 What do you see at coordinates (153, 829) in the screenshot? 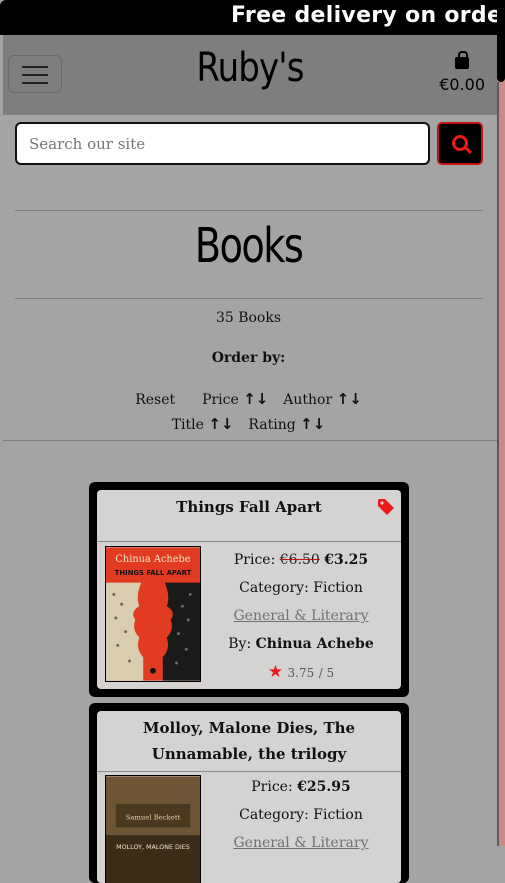
I see `book-cover-image: Samuel Beckett MOLLOY, MALONE DIES` at bounding box center [153, 829].